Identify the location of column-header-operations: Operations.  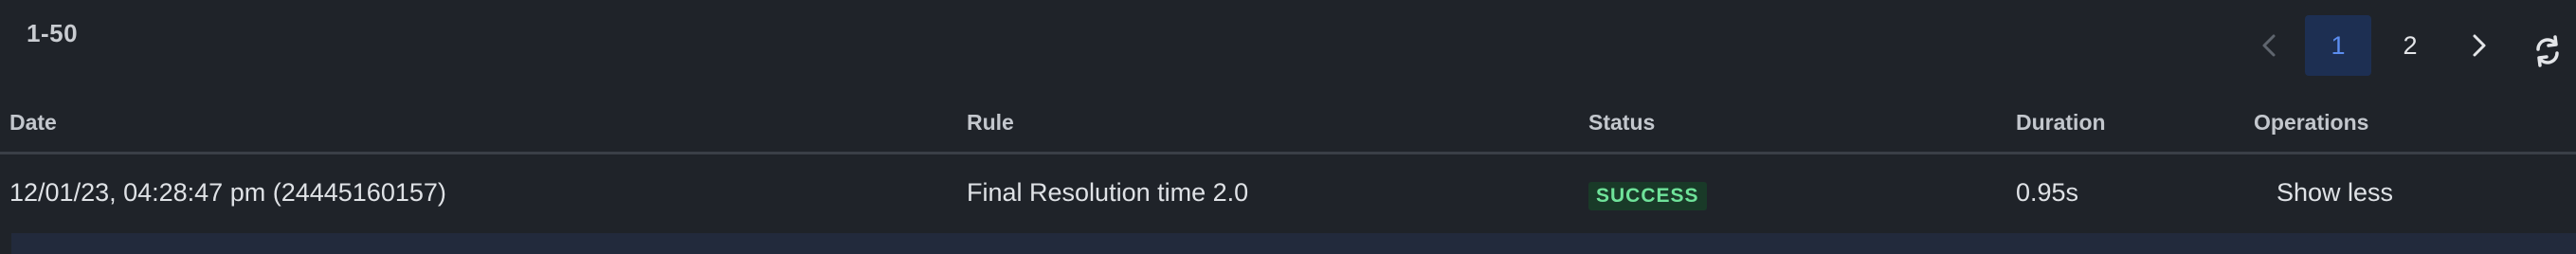
(2311, 122).